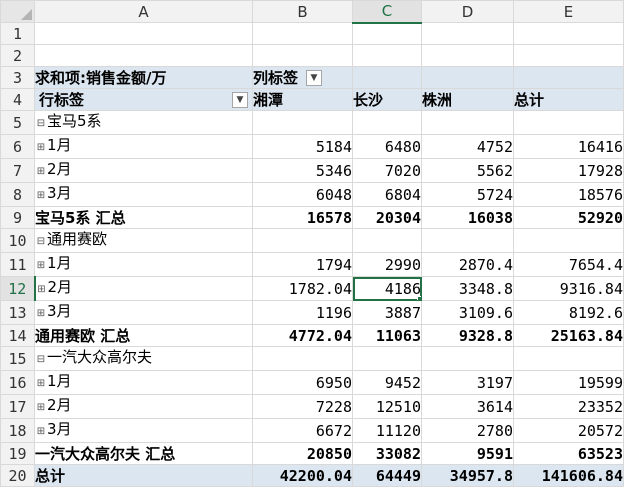  I want to click on grand-total-cell: 141606.84, so click(568, 475).